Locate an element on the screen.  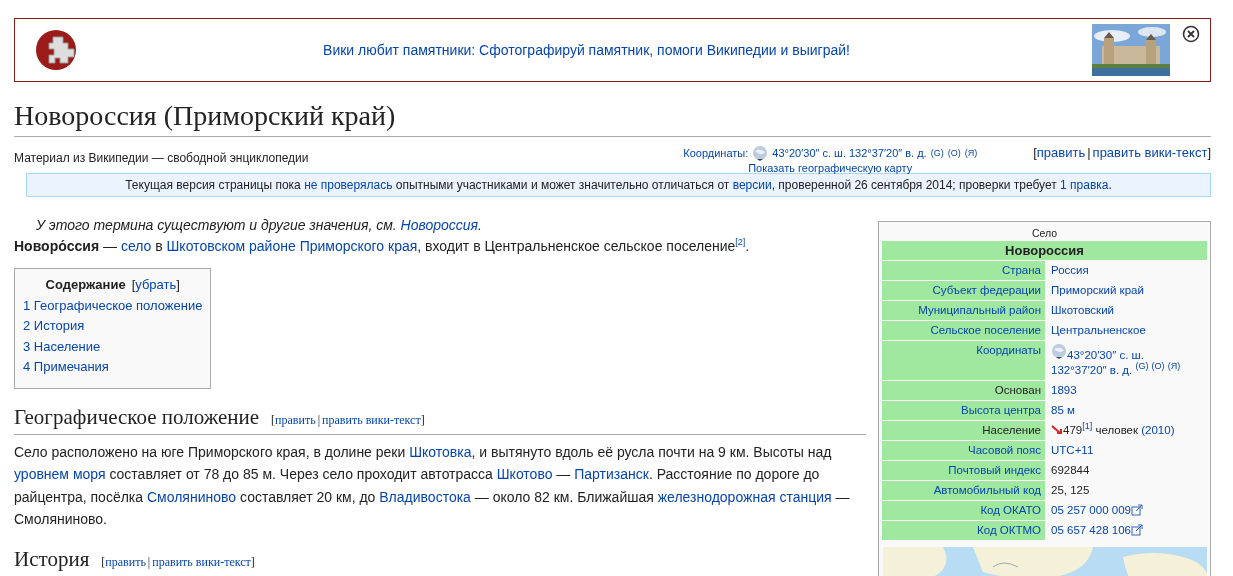
review-notice: Текущая версия страницы пока не проверялась опытными участниками и может значительно отличаться от версии, проверенной 26 сентября 2014; проверки требует 1 правка. is located at coordinates (618, 185).